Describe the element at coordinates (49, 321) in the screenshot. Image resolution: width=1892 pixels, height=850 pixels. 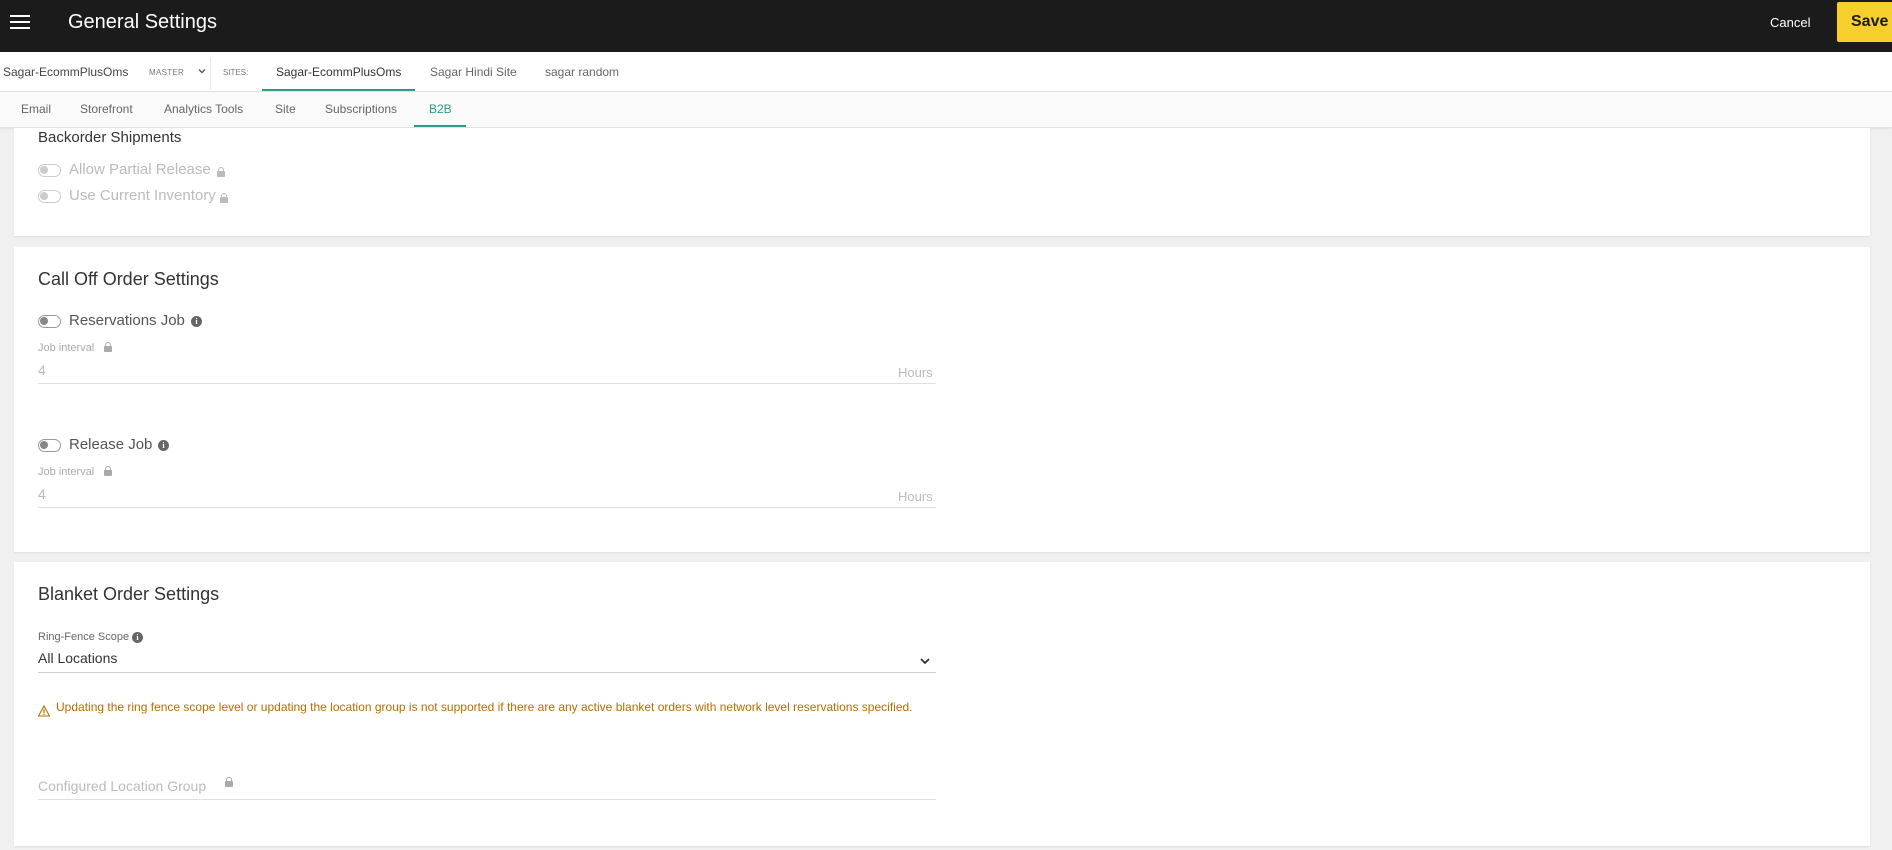
I see `reservations-job-toggle` at that location.